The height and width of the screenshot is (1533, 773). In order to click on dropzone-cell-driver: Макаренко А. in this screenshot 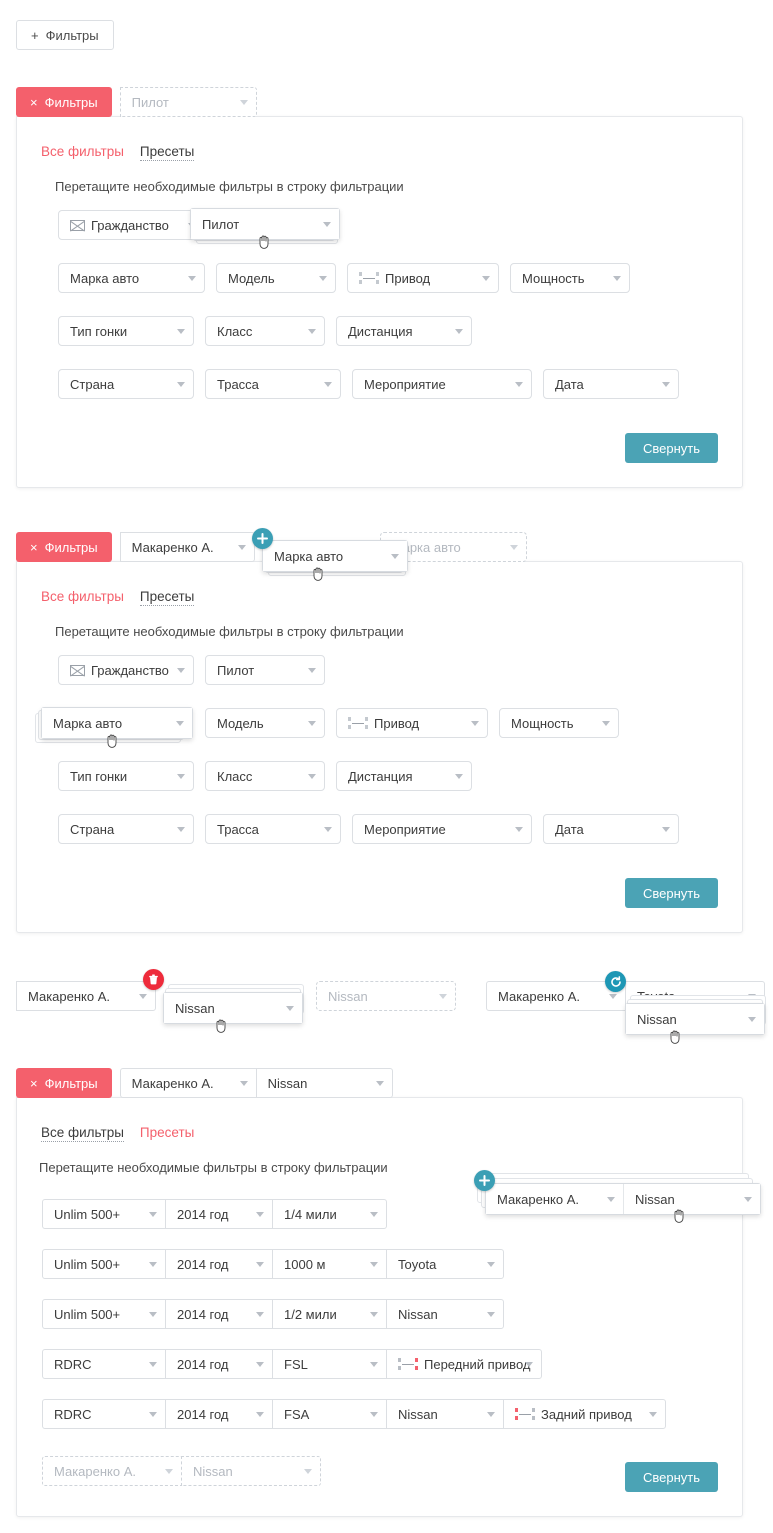, I will do `click(112, 1471)`.